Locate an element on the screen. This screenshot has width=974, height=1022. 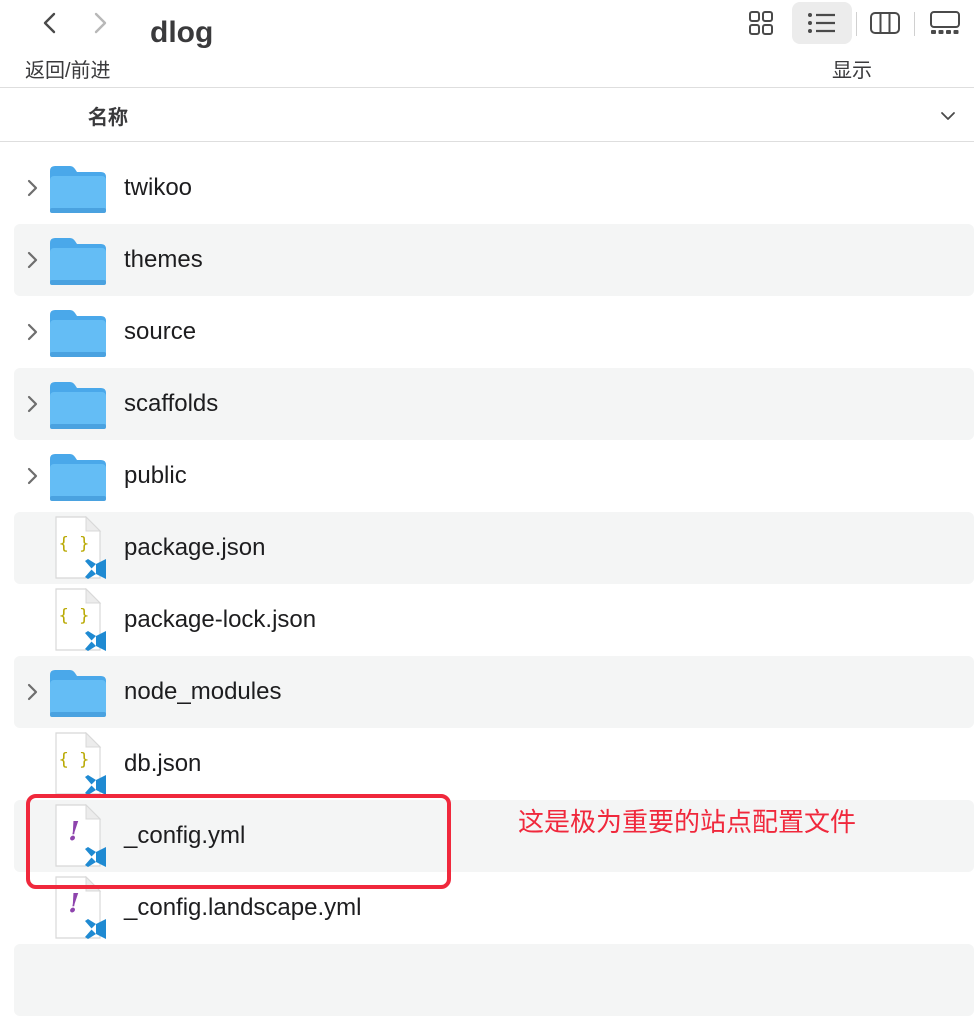
chevron-down-icon is located at coordinates (948, 116).